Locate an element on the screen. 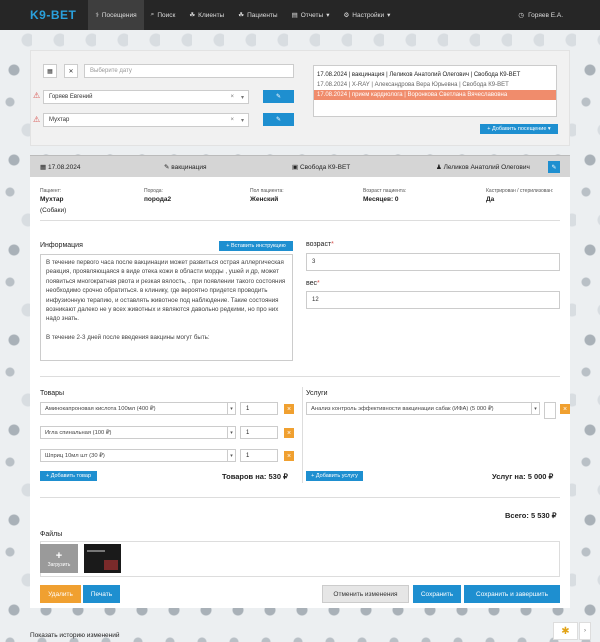 The height and width of the screenshot is (642, 600). patient-name: Мухтар is located at coordinates (52, 199).